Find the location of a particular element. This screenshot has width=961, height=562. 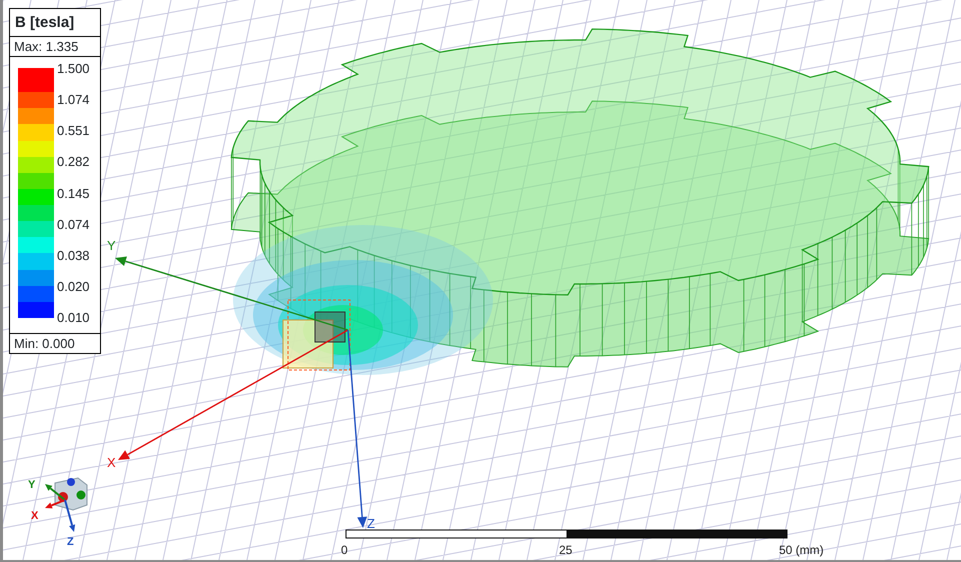

legend-title: B [tesla] is located at coordinates (55, 23).